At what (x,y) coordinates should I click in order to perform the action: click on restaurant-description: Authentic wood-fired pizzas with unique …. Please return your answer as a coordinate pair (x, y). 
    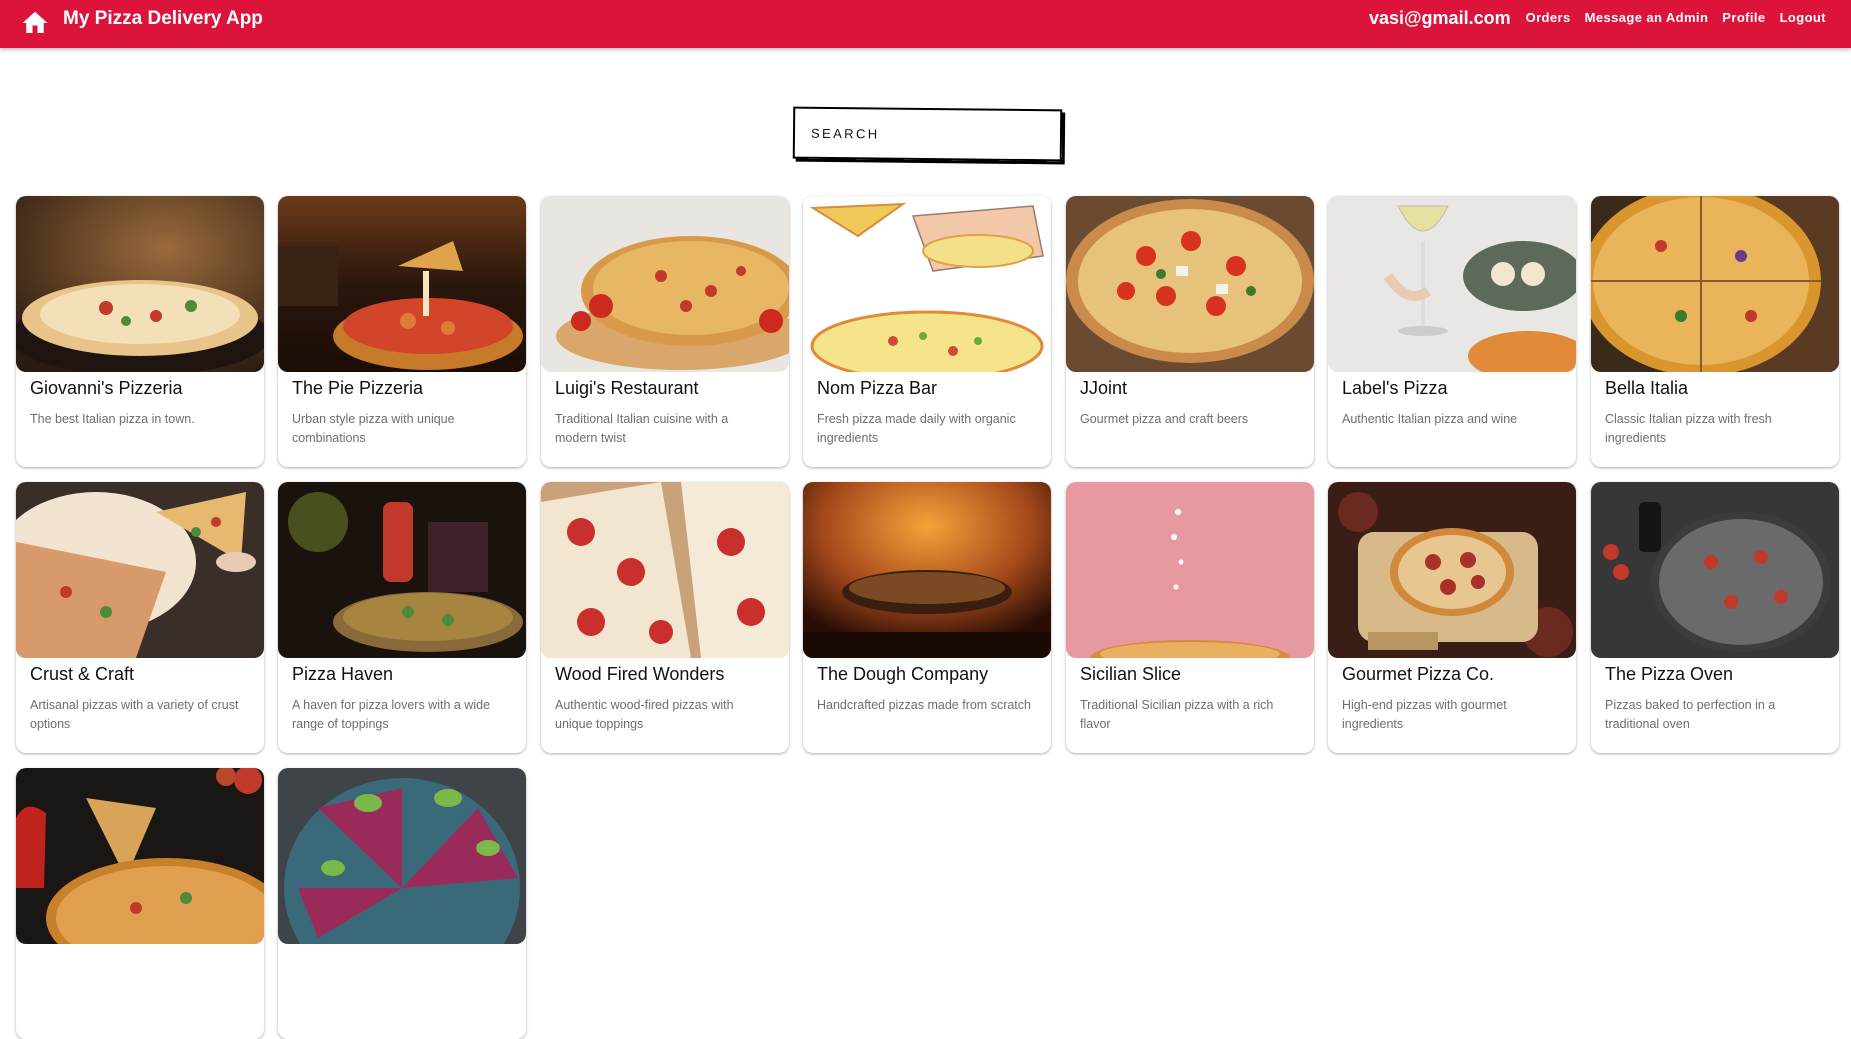
    Looking at the image, I should click on (644, 714).